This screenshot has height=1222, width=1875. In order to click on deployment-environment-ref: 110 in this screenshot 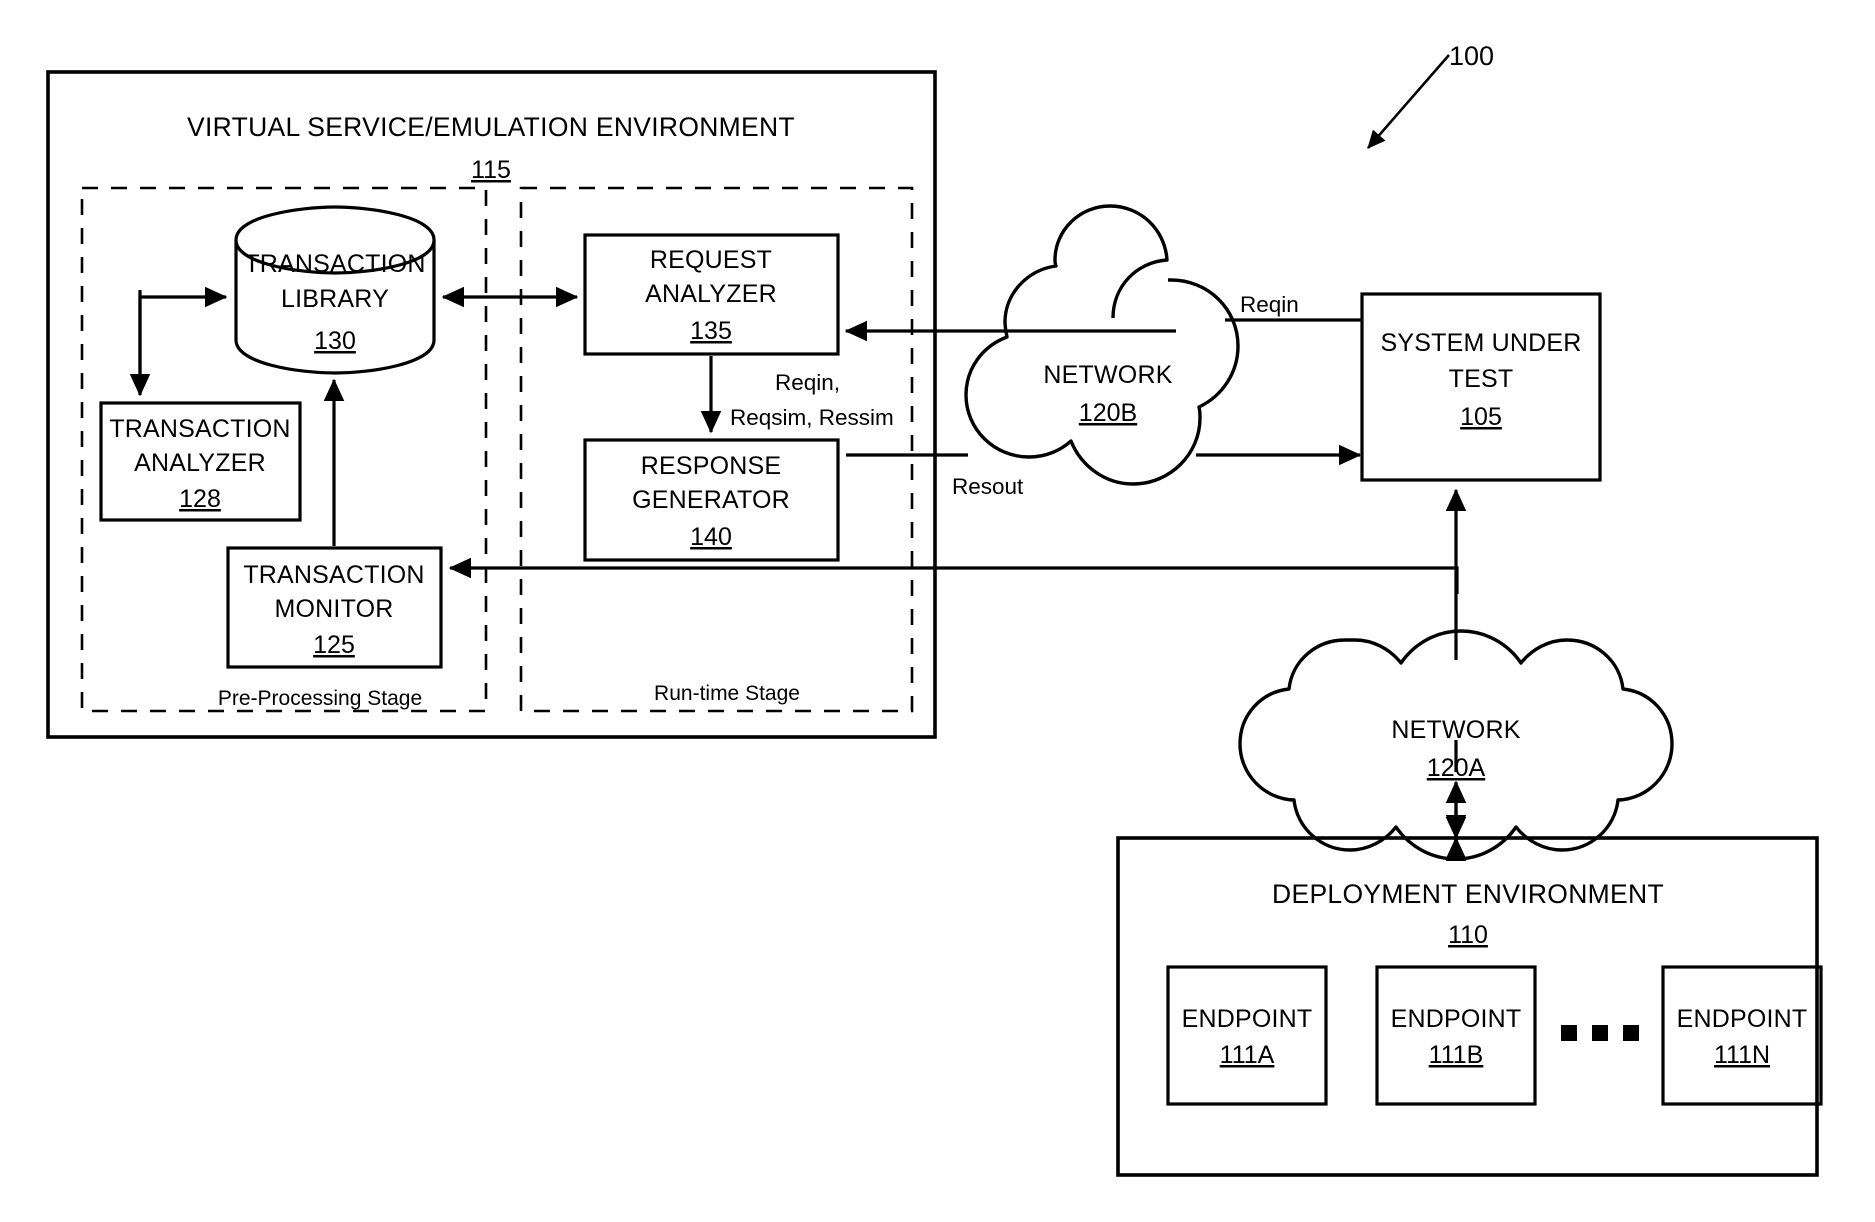, I will do `click(1468, 935)`.